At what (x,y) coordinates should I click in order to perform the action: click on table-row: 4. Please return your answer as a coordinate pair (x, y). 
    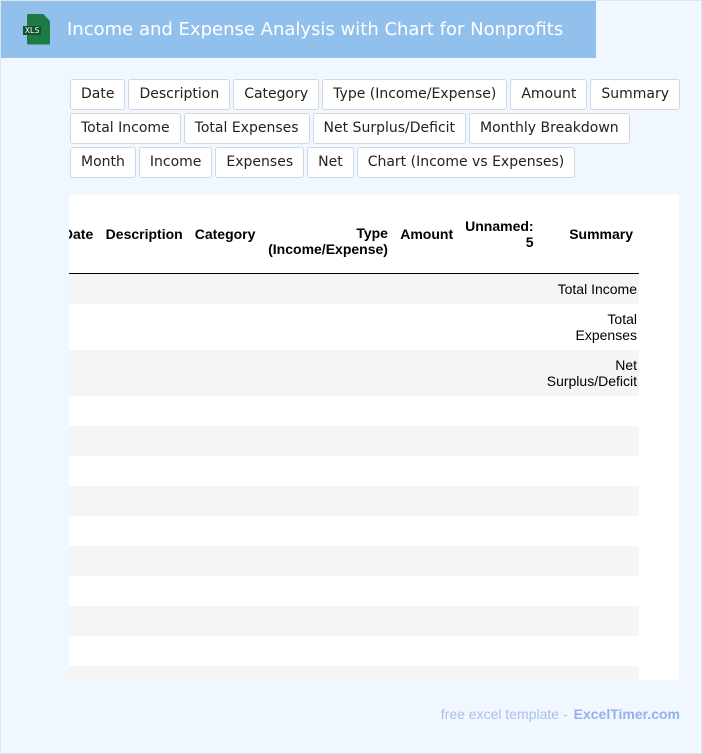
    Looking at the image, I should click on (354, 441).